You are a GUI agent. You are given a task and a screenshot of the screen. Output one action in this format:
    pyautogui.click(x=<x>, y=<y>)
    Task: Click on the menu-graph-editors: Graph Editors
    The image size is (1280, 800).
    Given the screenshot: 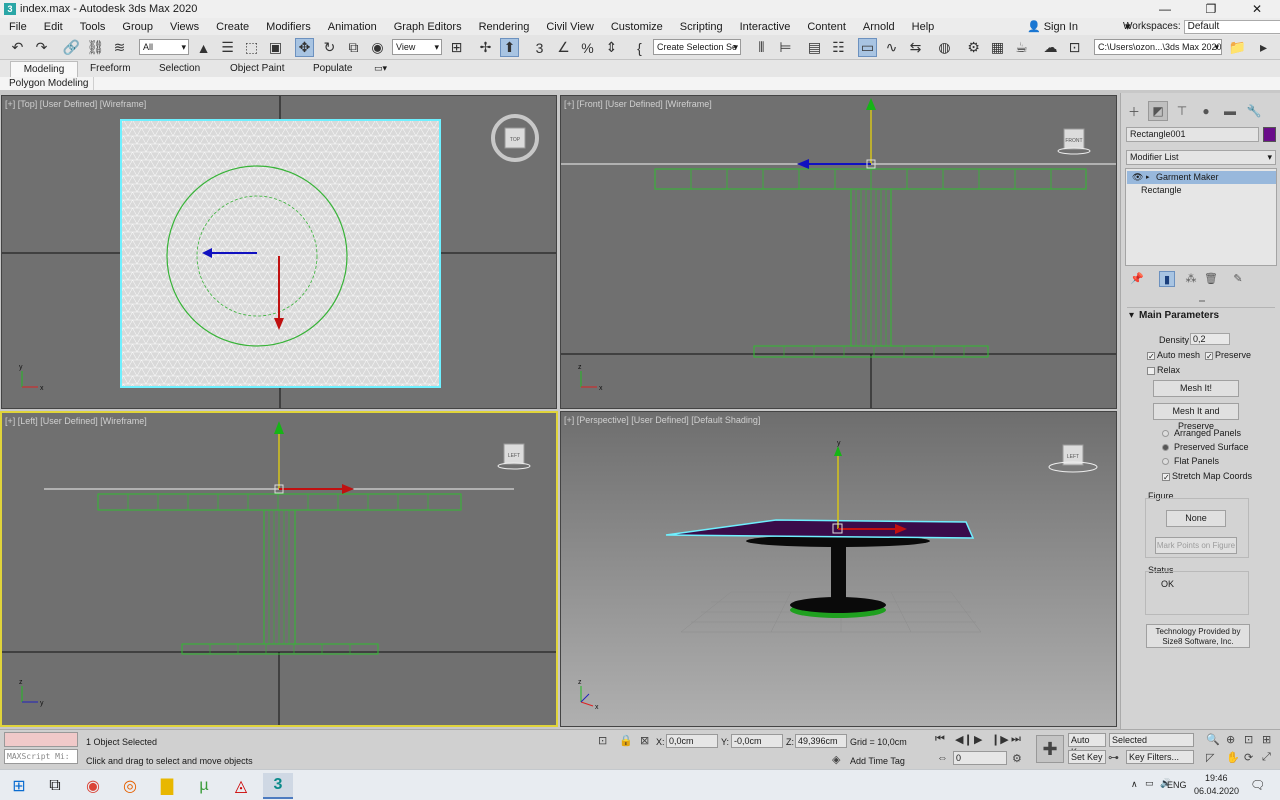 What is the action you would take?
    pyautogui.click(x=427, y=27)
    